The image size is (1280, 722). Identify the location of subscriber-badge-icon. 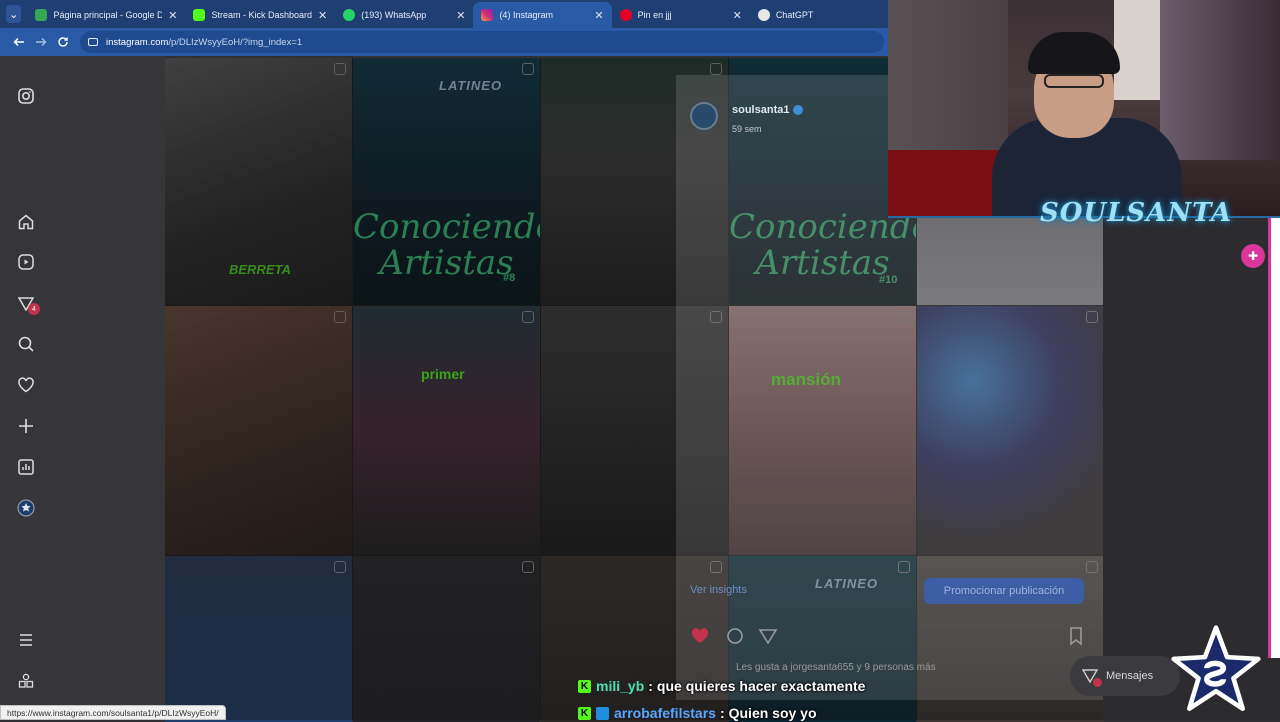
(602, 713).